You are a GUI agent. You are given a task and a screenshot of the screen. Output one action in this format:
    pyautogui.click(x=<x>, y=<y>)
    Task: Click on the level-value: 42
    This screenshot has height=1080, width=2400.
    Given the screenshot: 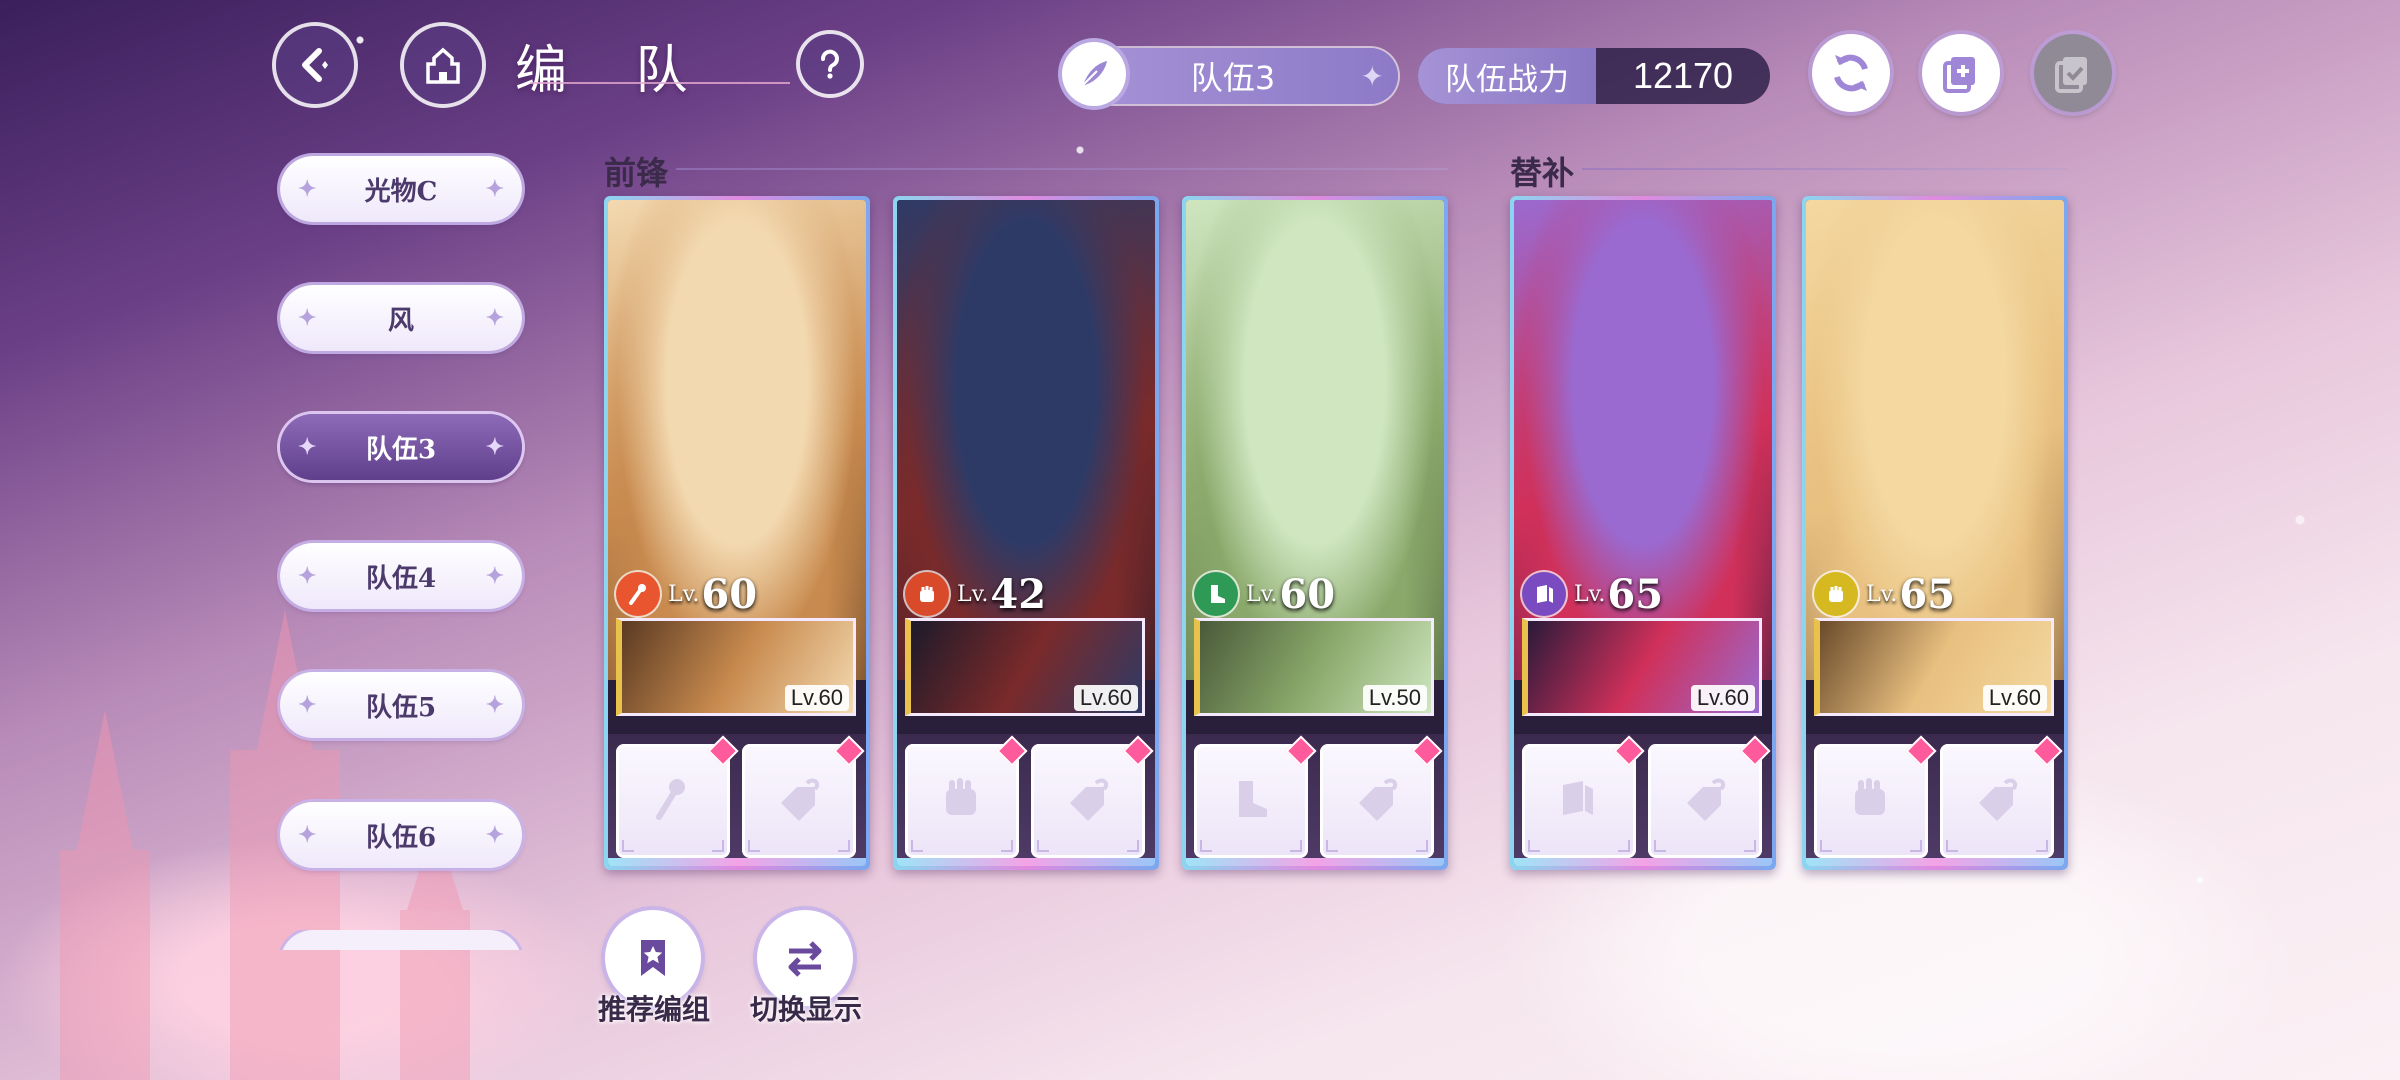 What is the action you would take?
    pyautogui.click(x=1018, y=594)
    